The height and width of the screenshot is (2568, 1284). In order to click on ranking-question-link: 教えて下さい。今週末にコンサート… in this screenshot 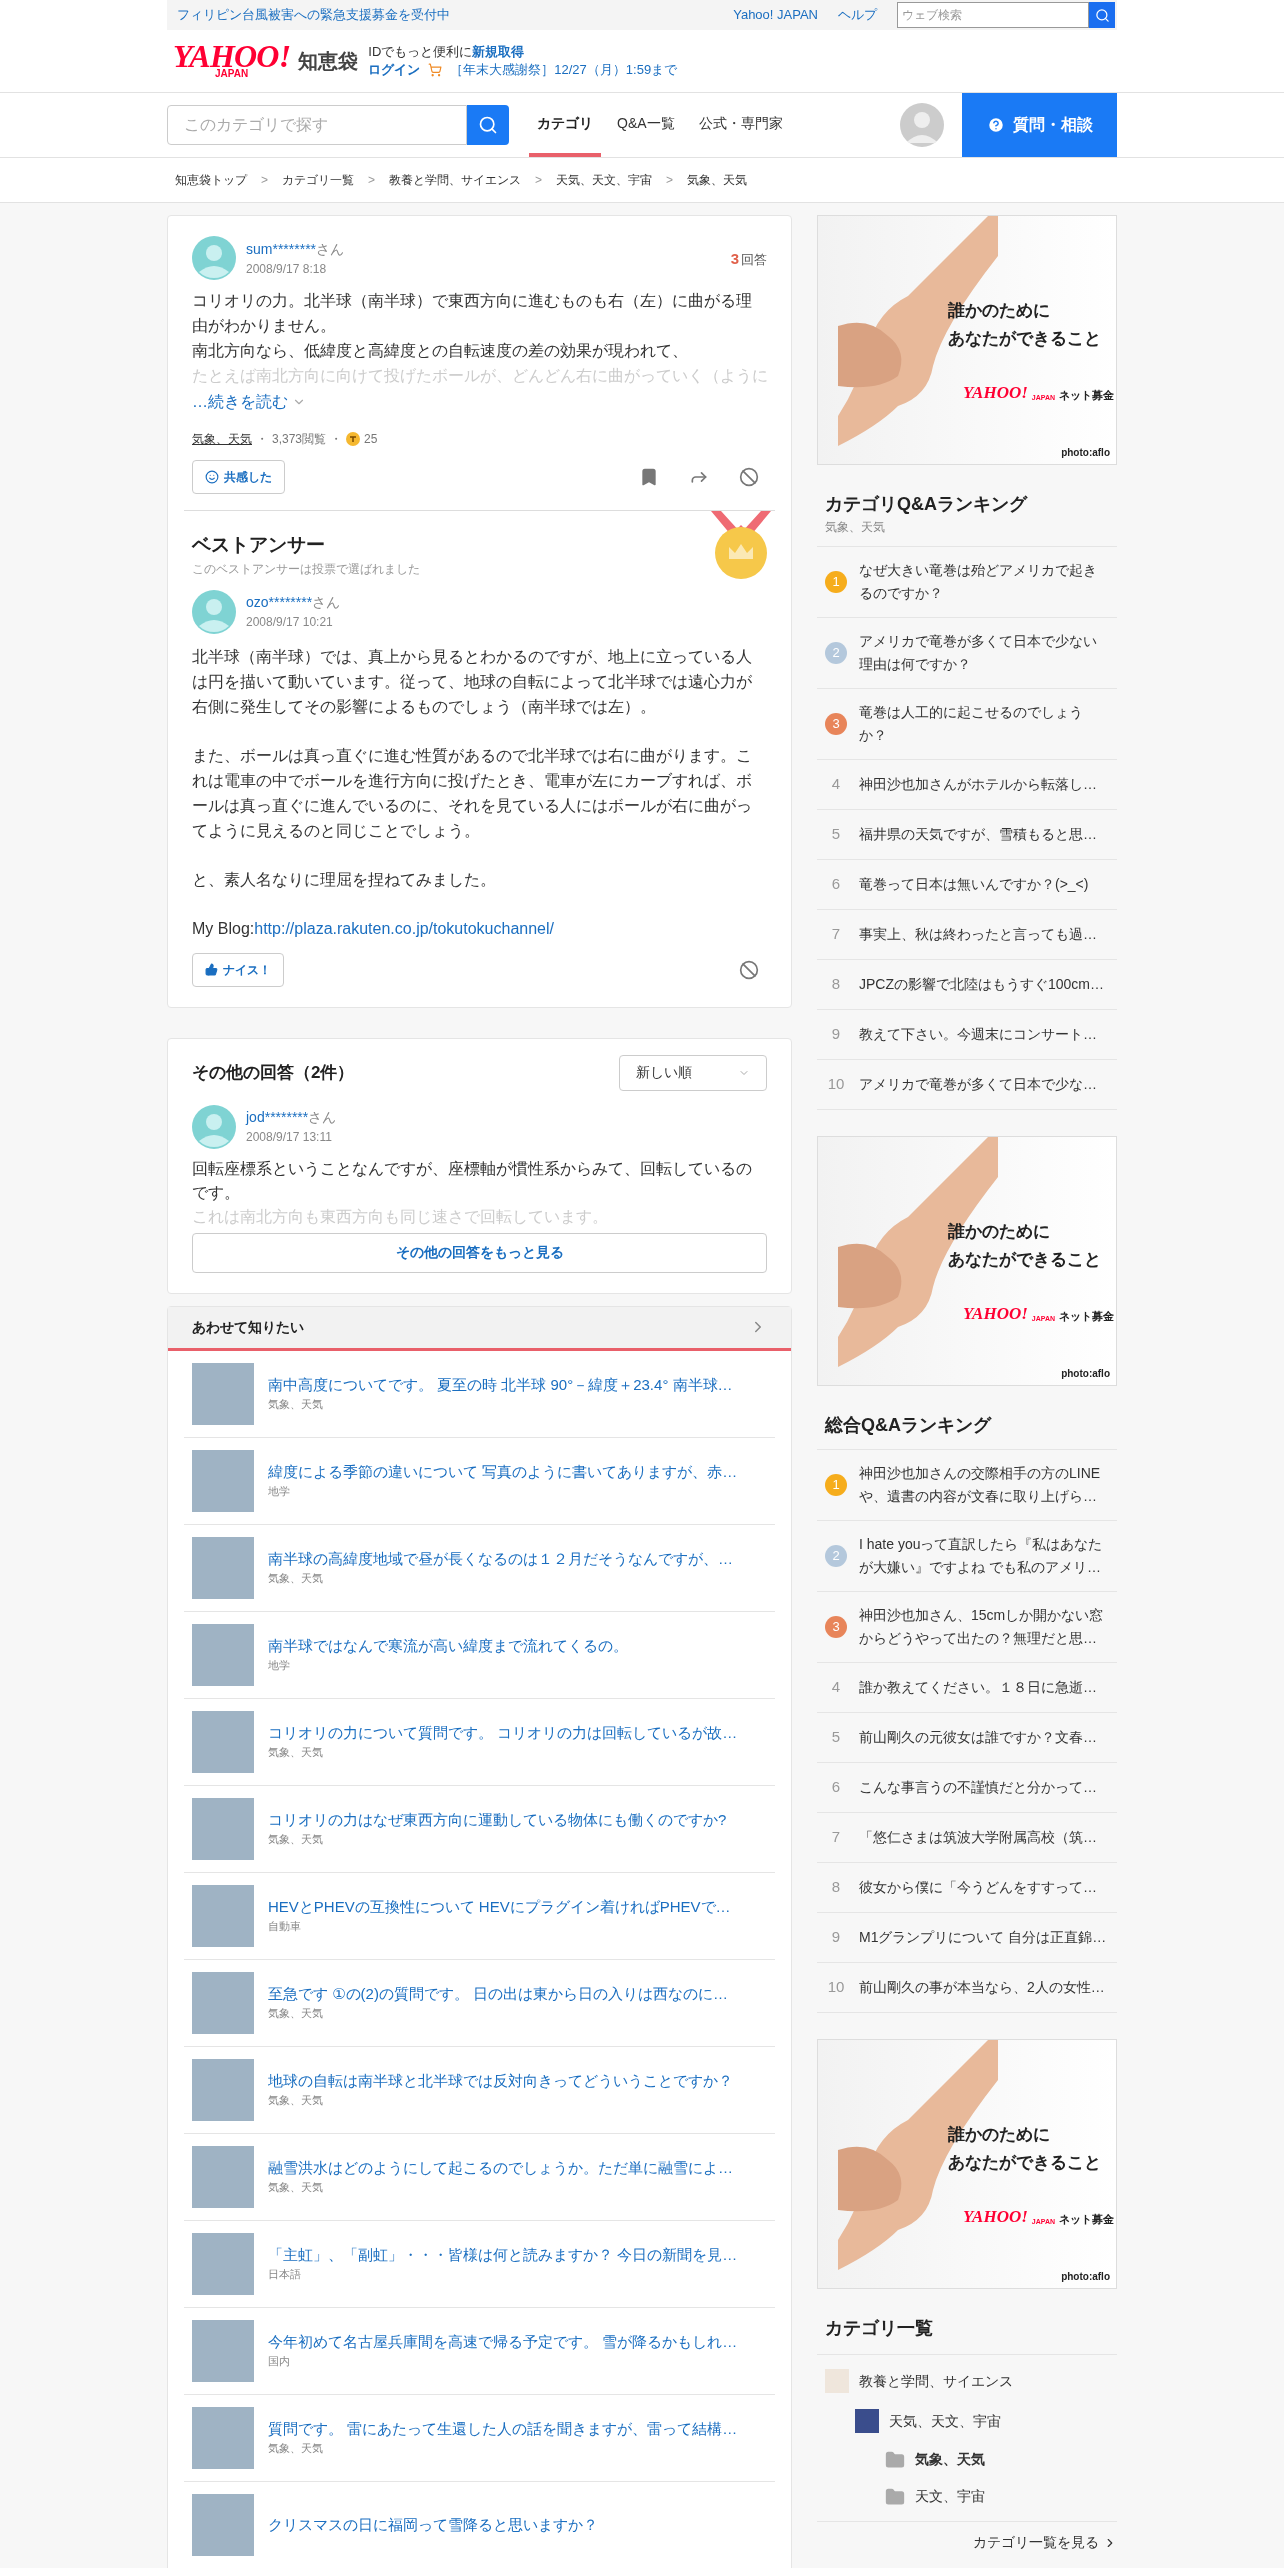, I will do `click(978, 1034)`.